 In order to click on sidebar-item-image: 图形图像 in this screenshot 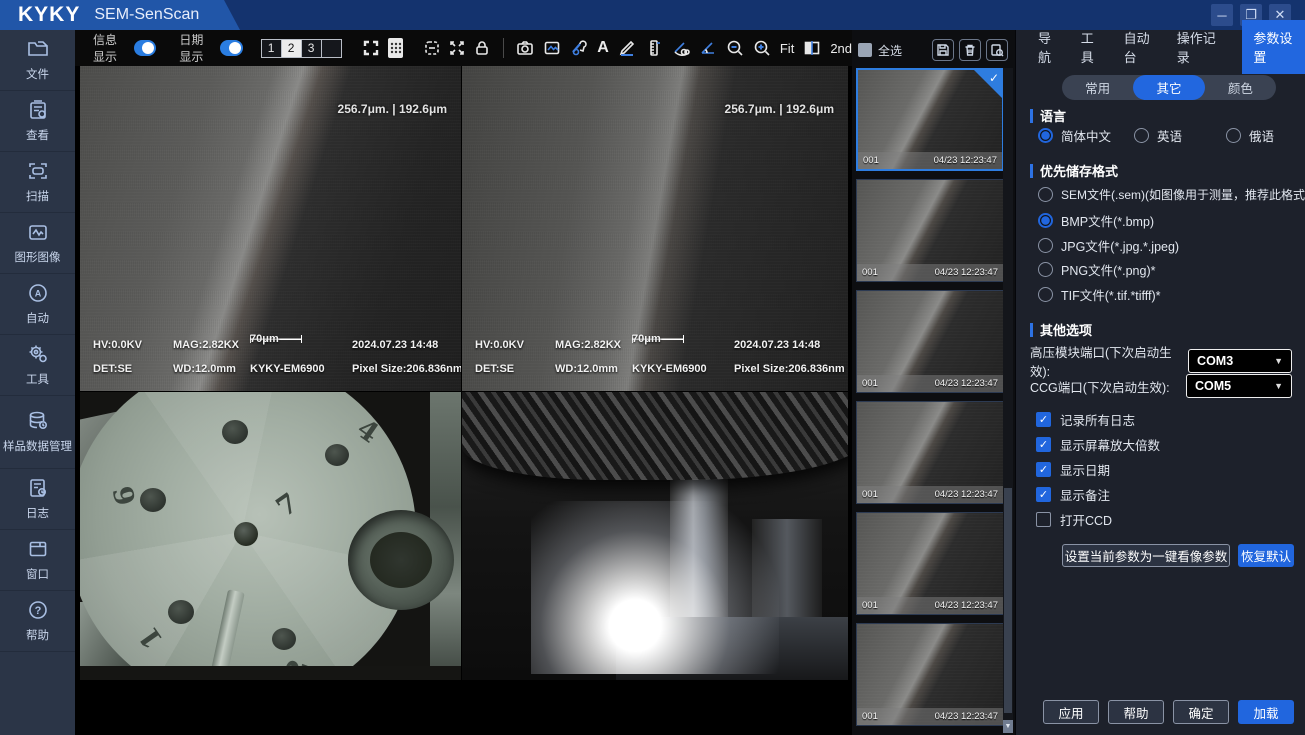, I will do `click(37, 243)`.